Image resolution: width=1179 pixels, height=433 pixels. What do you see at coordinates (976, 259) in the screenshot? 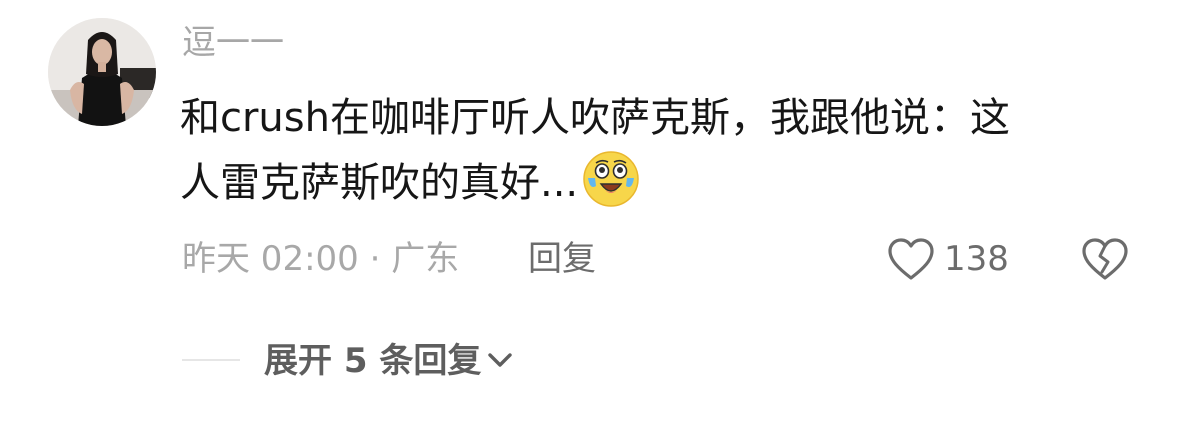
I see `like-count: 138` at bounding box center [976, 259].